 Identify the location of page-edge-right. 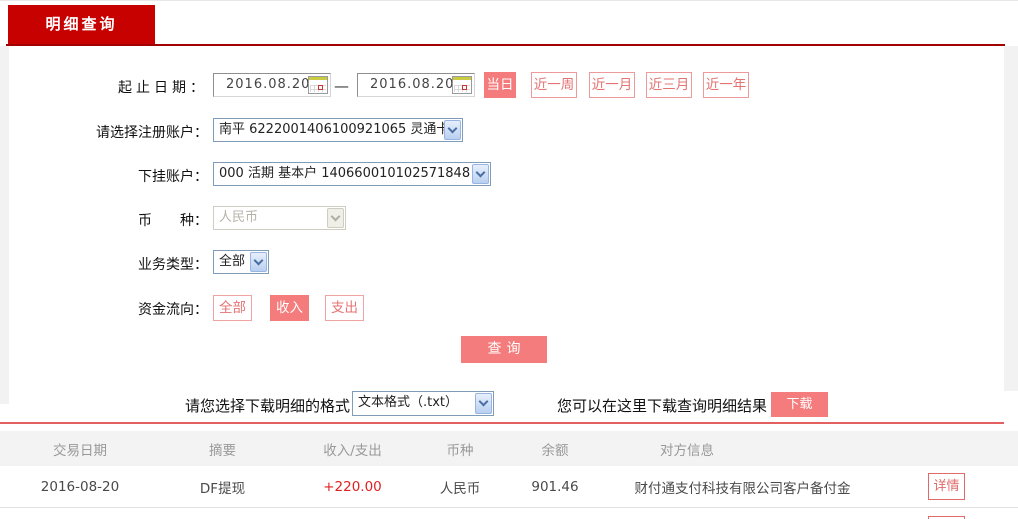
(1011, 218).